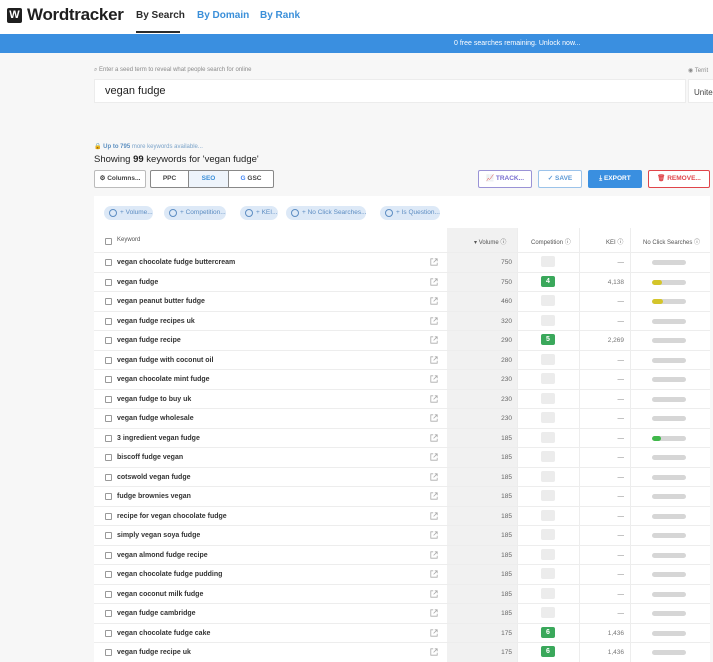 Image resolution: width=713 pixels, height=662 pixels. I want to click on table-row: vegan chocolate fudge cake 175 6 1,436, so click(402, 632).